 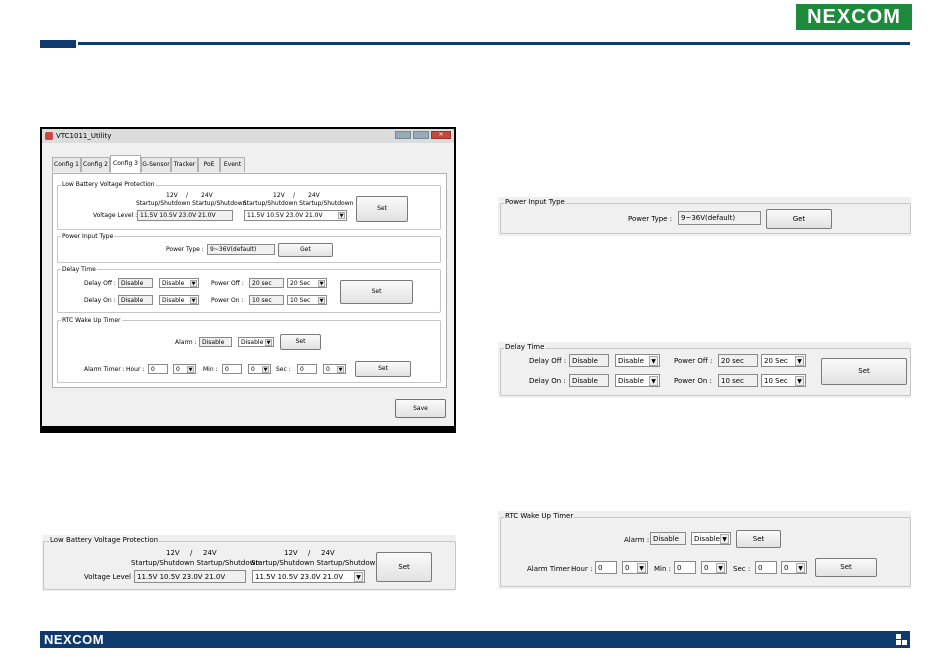 What do you see at coordinates (799, 219) in the screenshot?
I see `power-type-zoom-get-button: Get` at bounding box center [799, 219].